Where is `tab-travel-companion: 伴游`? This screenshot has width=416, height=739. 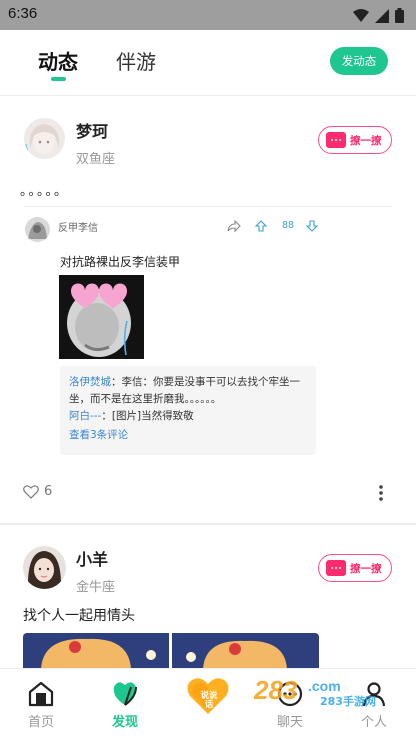
tab-travel-companion: 伴游 is located at coordinates (136, 60).